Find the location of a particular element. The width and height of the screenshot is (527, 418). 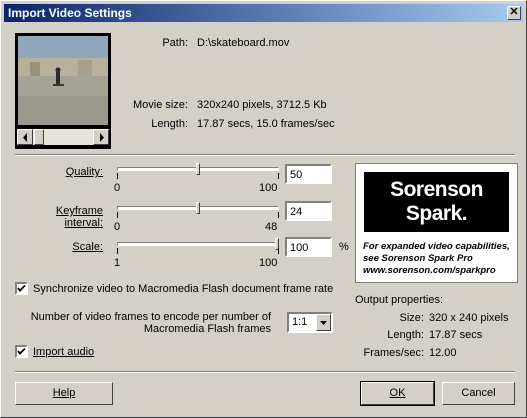

frames-ratio-dropdown-button is located at coordinates (323, 322).